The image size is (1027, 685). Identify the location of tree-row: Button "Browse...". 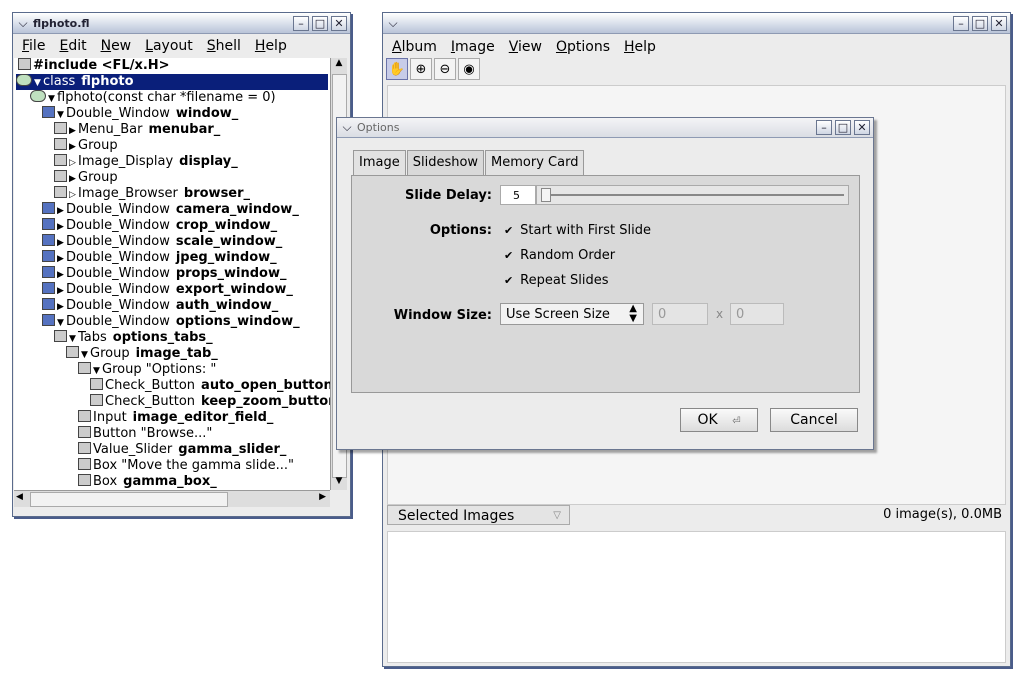
(145, 434).